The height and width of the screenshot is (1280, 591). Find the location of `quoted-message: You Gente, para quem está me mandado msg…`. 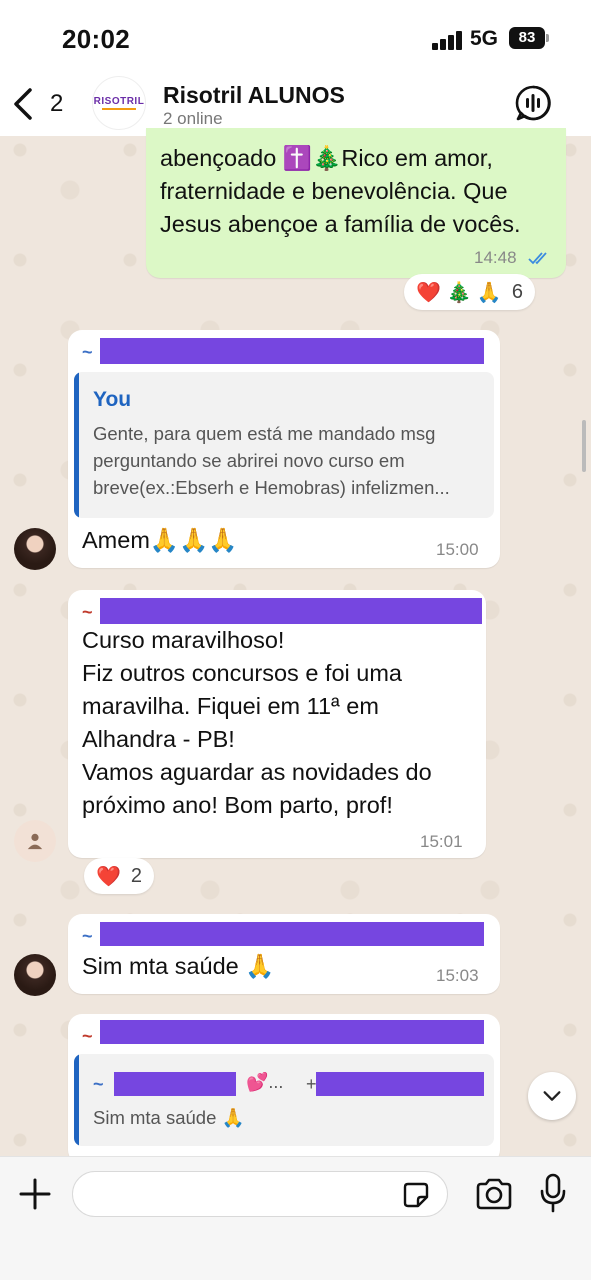

quoted-message: You Gente, para quem está me mandado msg… is located at coordinates (284, 445).